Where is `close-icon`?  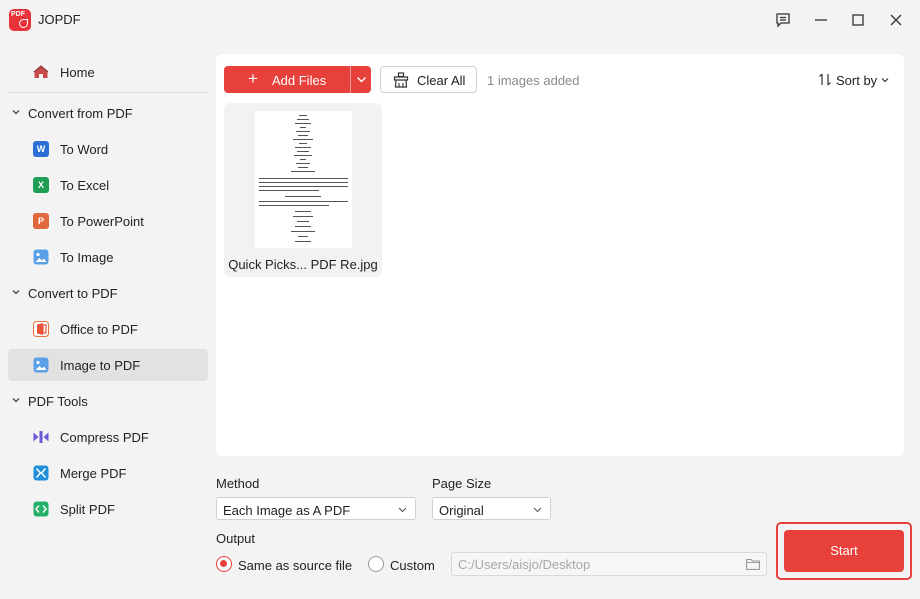
close-icon is located at coordinates (896, 20).